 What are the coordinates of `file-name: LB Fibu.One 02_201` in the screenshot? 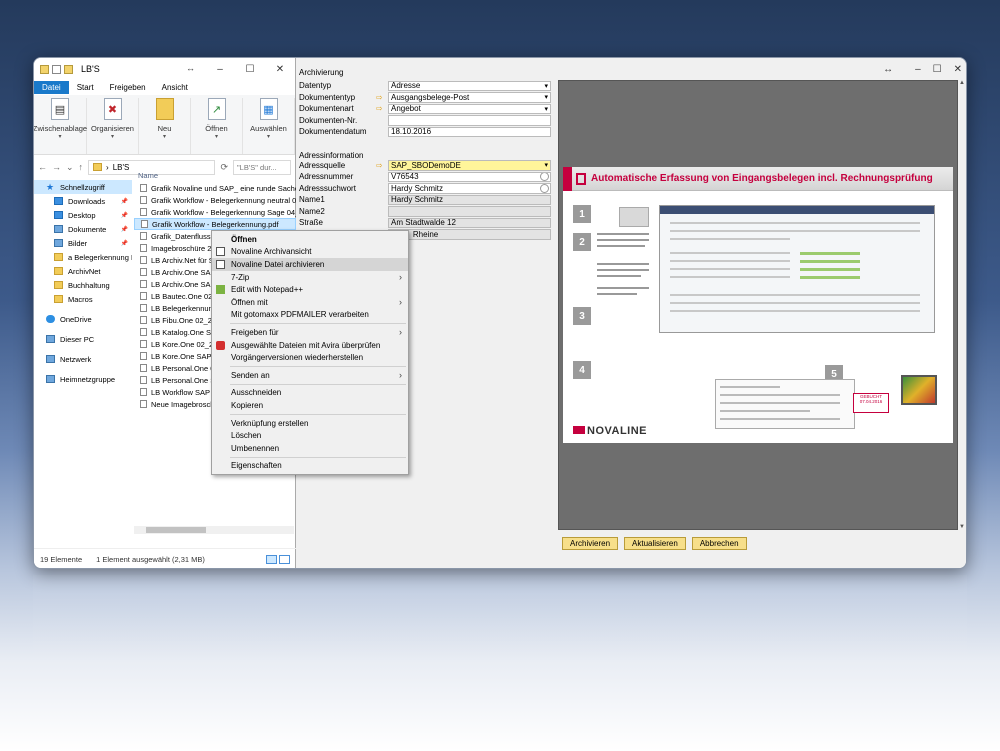 It's located at (186, 320).